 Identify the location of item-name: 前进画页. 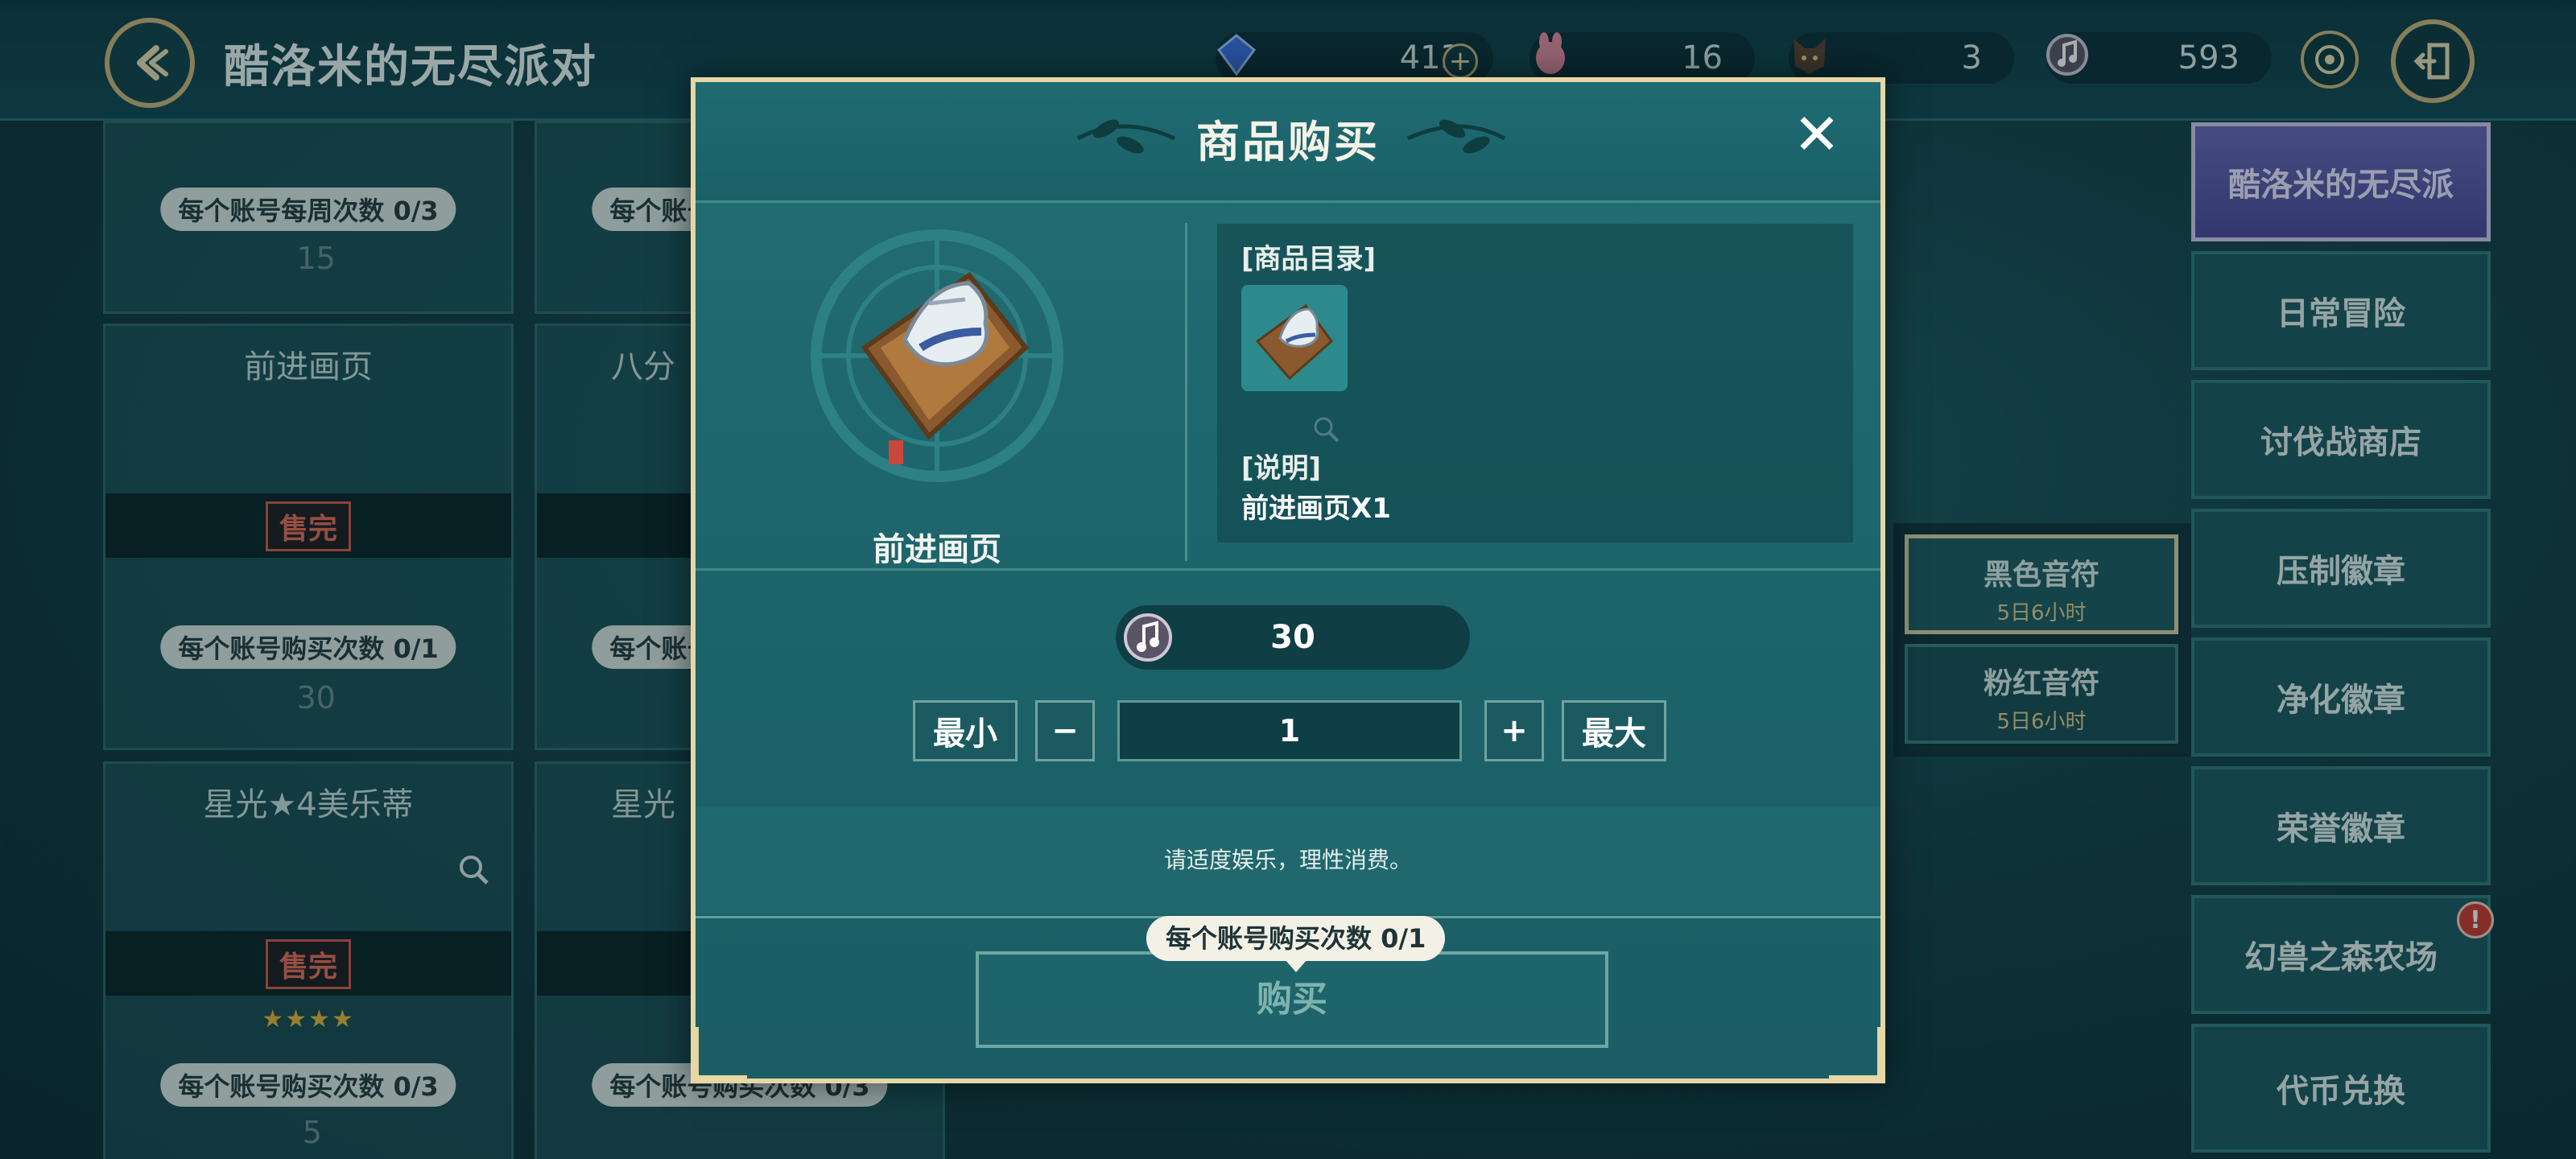
(937, 549).